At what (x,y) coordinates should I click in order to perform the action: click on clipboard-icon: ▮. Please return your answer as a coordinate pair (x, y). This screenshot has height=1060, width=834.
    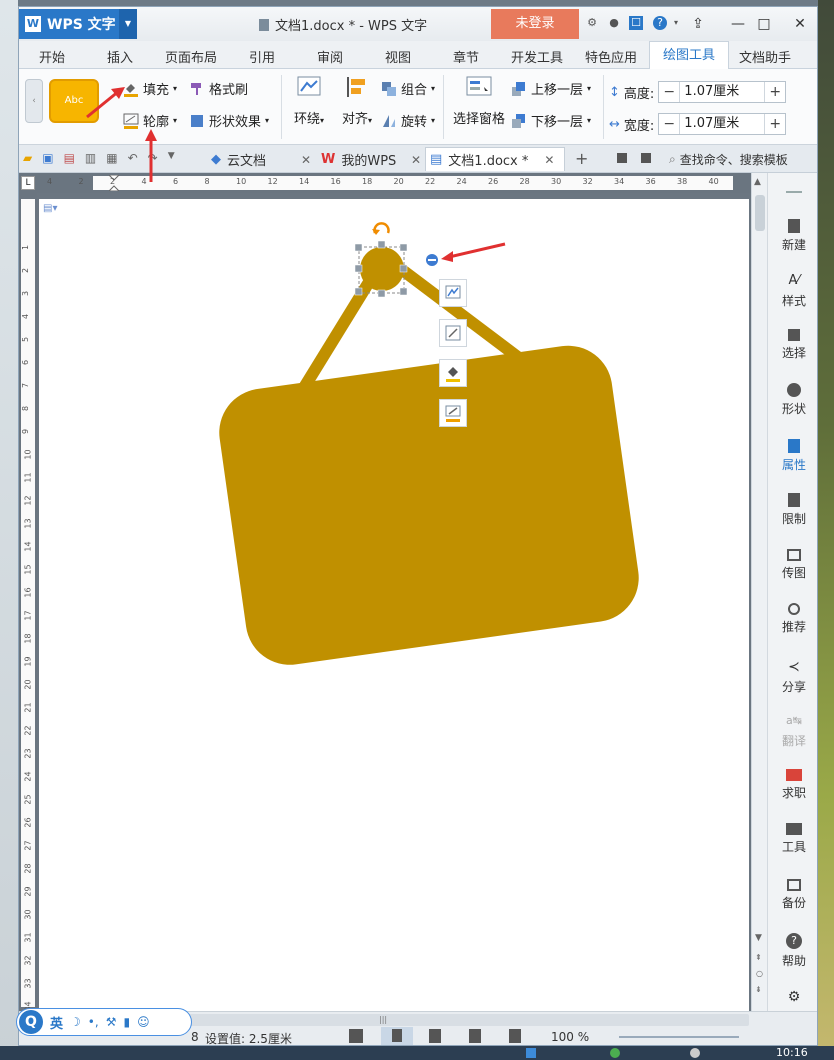
    Looking at the image, I should click on (126, 1022).